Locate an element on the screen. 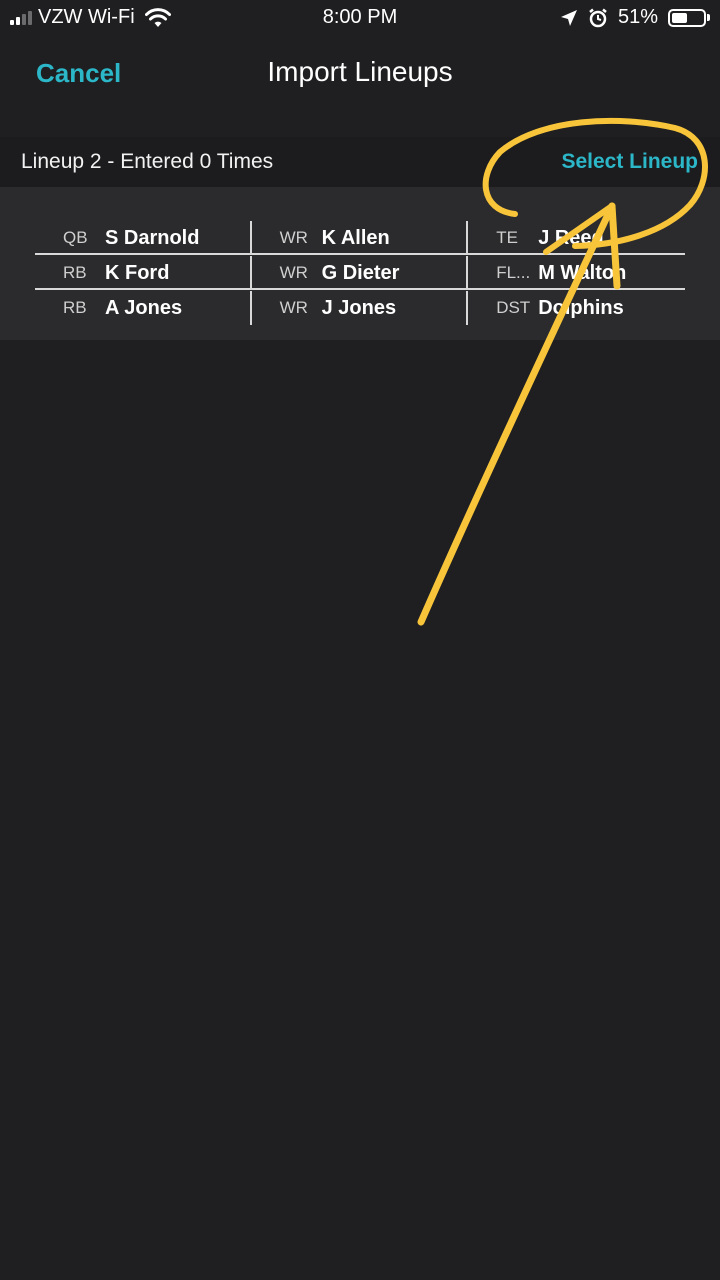 Image resolution: width=720 pixels, height=1280 pixels. player-name: Dolphins is located at coordinates (581, 307).